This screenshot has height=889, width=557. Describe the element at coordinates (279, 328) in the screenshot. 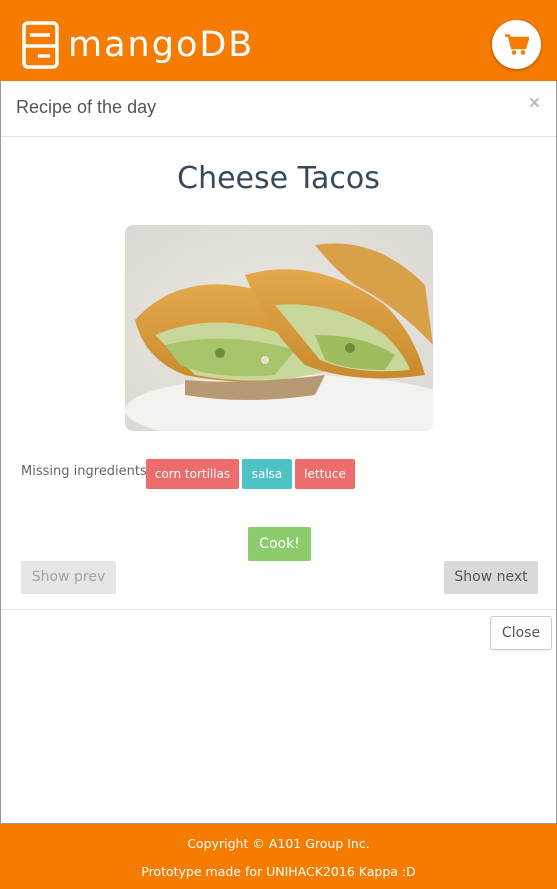

I see `recipe-image` at that location.